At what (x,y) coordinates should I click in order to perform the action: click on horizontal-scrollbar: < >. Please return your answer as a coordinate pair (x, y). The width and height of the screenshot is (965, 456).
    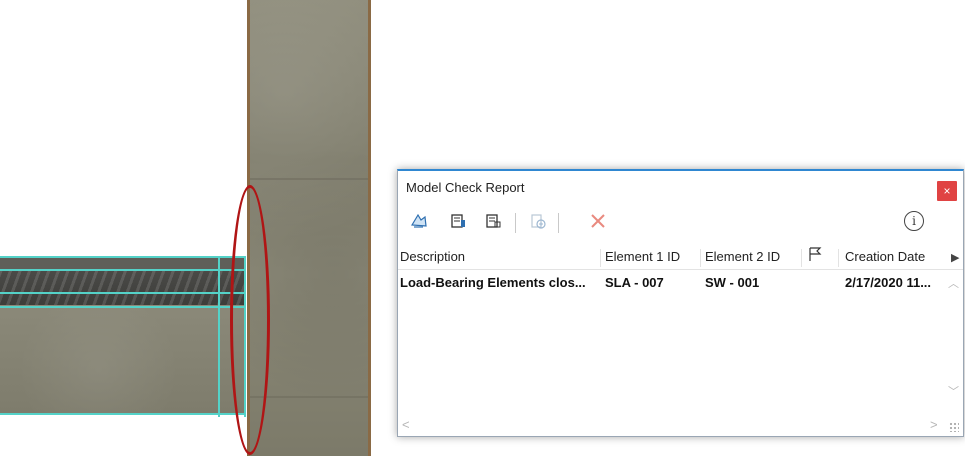
    Looking at the image, I should click on (672, 425).